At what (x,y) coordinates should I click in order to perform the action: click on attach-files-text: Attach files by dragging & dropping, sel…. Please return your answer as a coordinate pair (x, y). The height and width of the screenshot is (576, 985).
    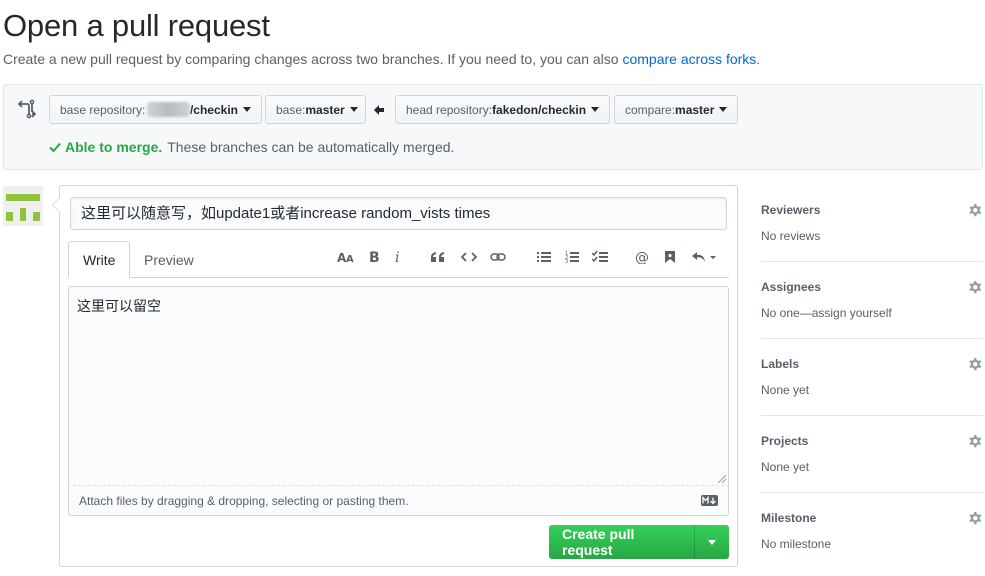
    Looking at the image, I should click on (244, 500).